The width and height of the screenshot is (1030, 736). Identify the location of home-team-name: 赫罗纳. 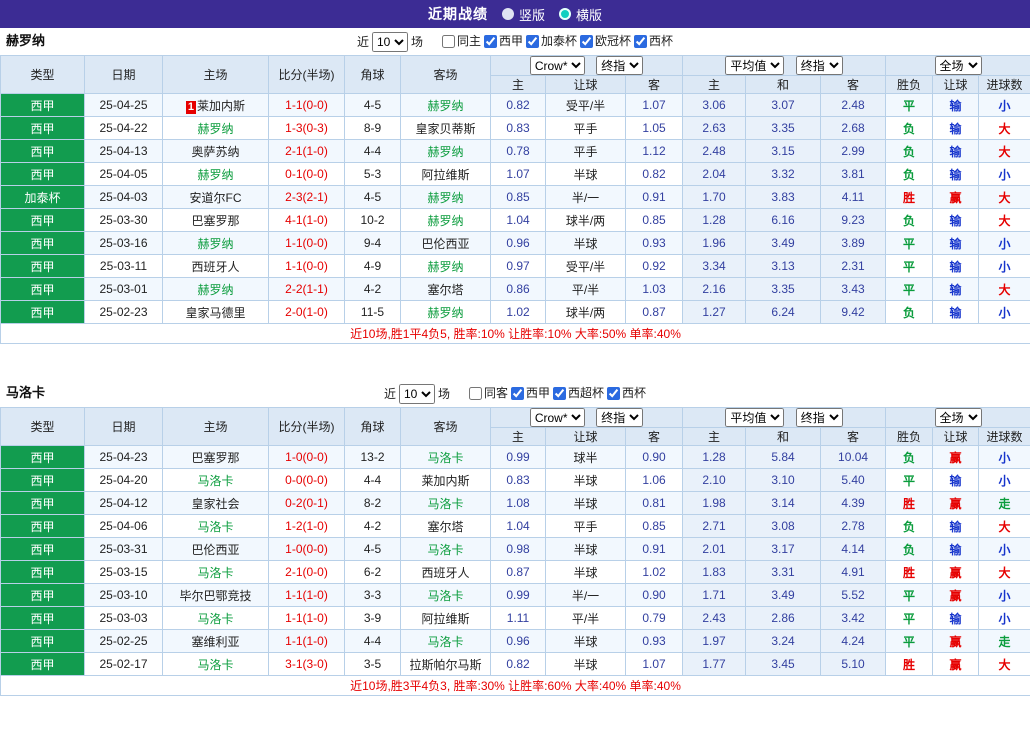
(215, 128).